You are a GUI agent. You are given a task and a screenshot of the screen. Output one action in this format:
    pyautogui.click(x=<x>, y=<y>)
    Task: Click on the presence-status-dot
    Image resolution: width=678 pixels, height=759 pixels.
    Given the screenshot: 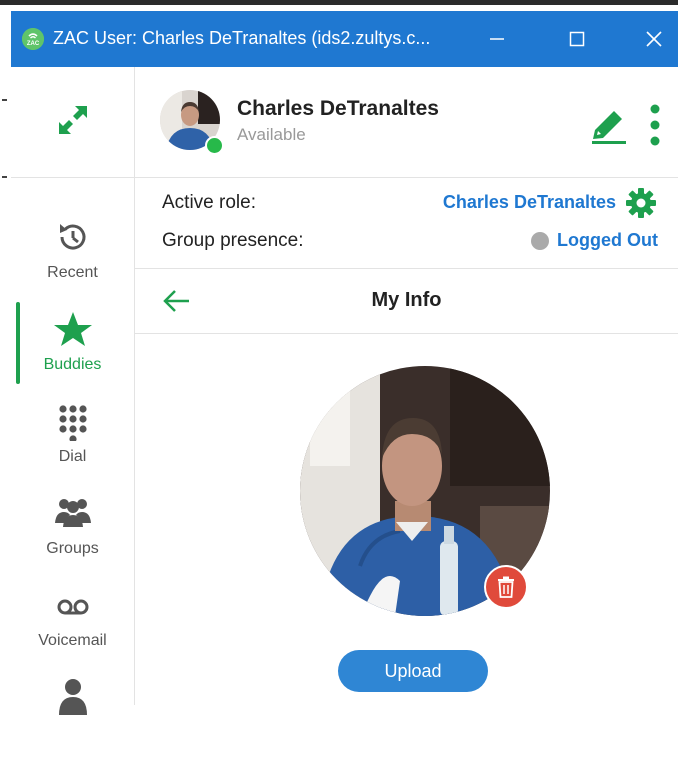 What is the action you would take?
    pyautogui.click(x=540, y=241)
    